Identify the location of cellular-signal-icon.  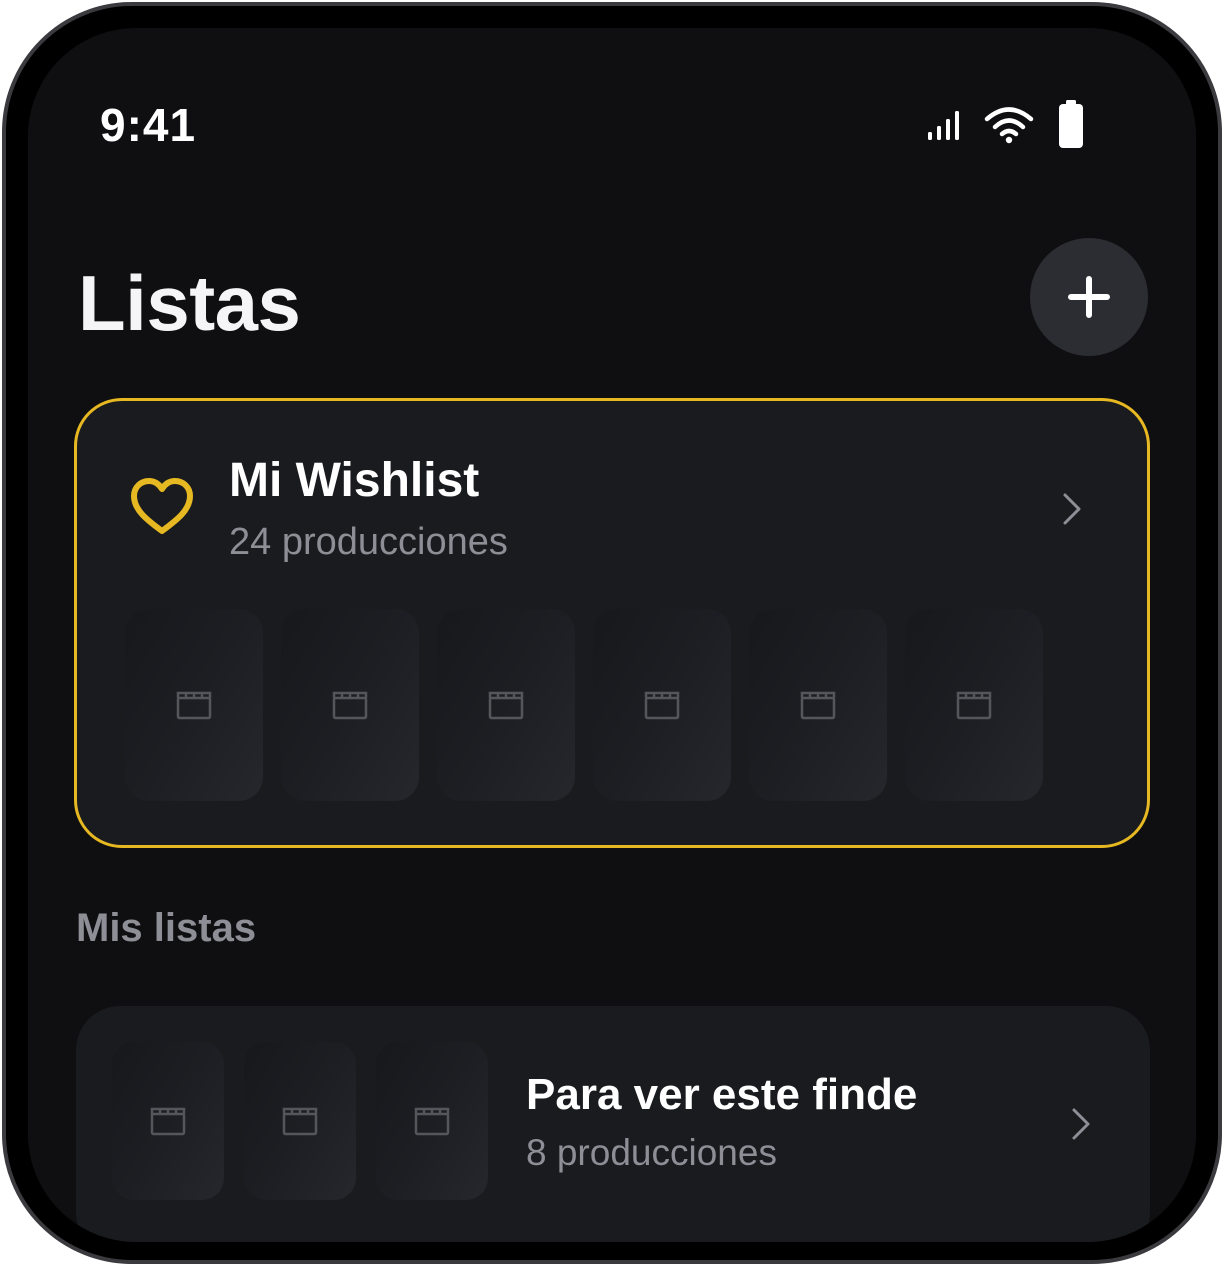
(943, 125).